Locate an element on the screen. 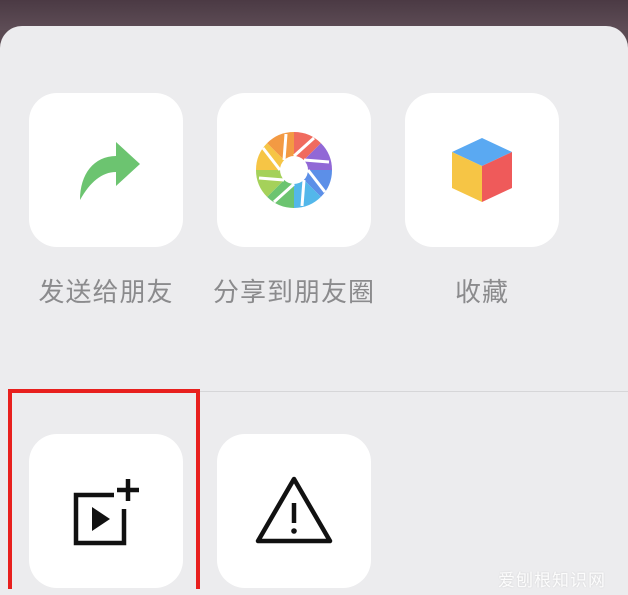 This screenshot has height=595, width=628. moments-shutter-icon is located at coordinates (294, 170).